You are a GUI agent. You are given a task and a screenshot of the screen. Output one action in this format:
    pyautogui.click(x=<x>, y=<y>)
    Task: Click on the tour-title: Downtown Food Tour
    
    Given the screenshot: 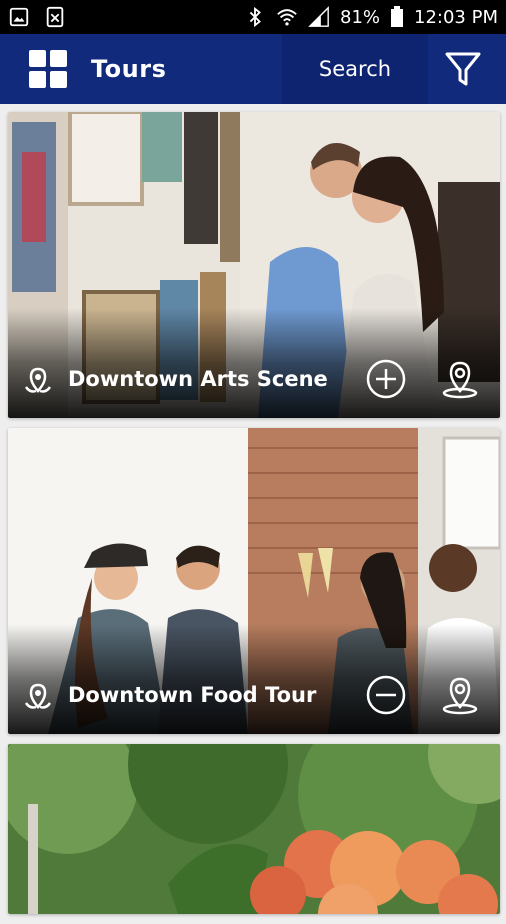 What is the action you would take?
    pyautogui.click(x=192, y=695)
    